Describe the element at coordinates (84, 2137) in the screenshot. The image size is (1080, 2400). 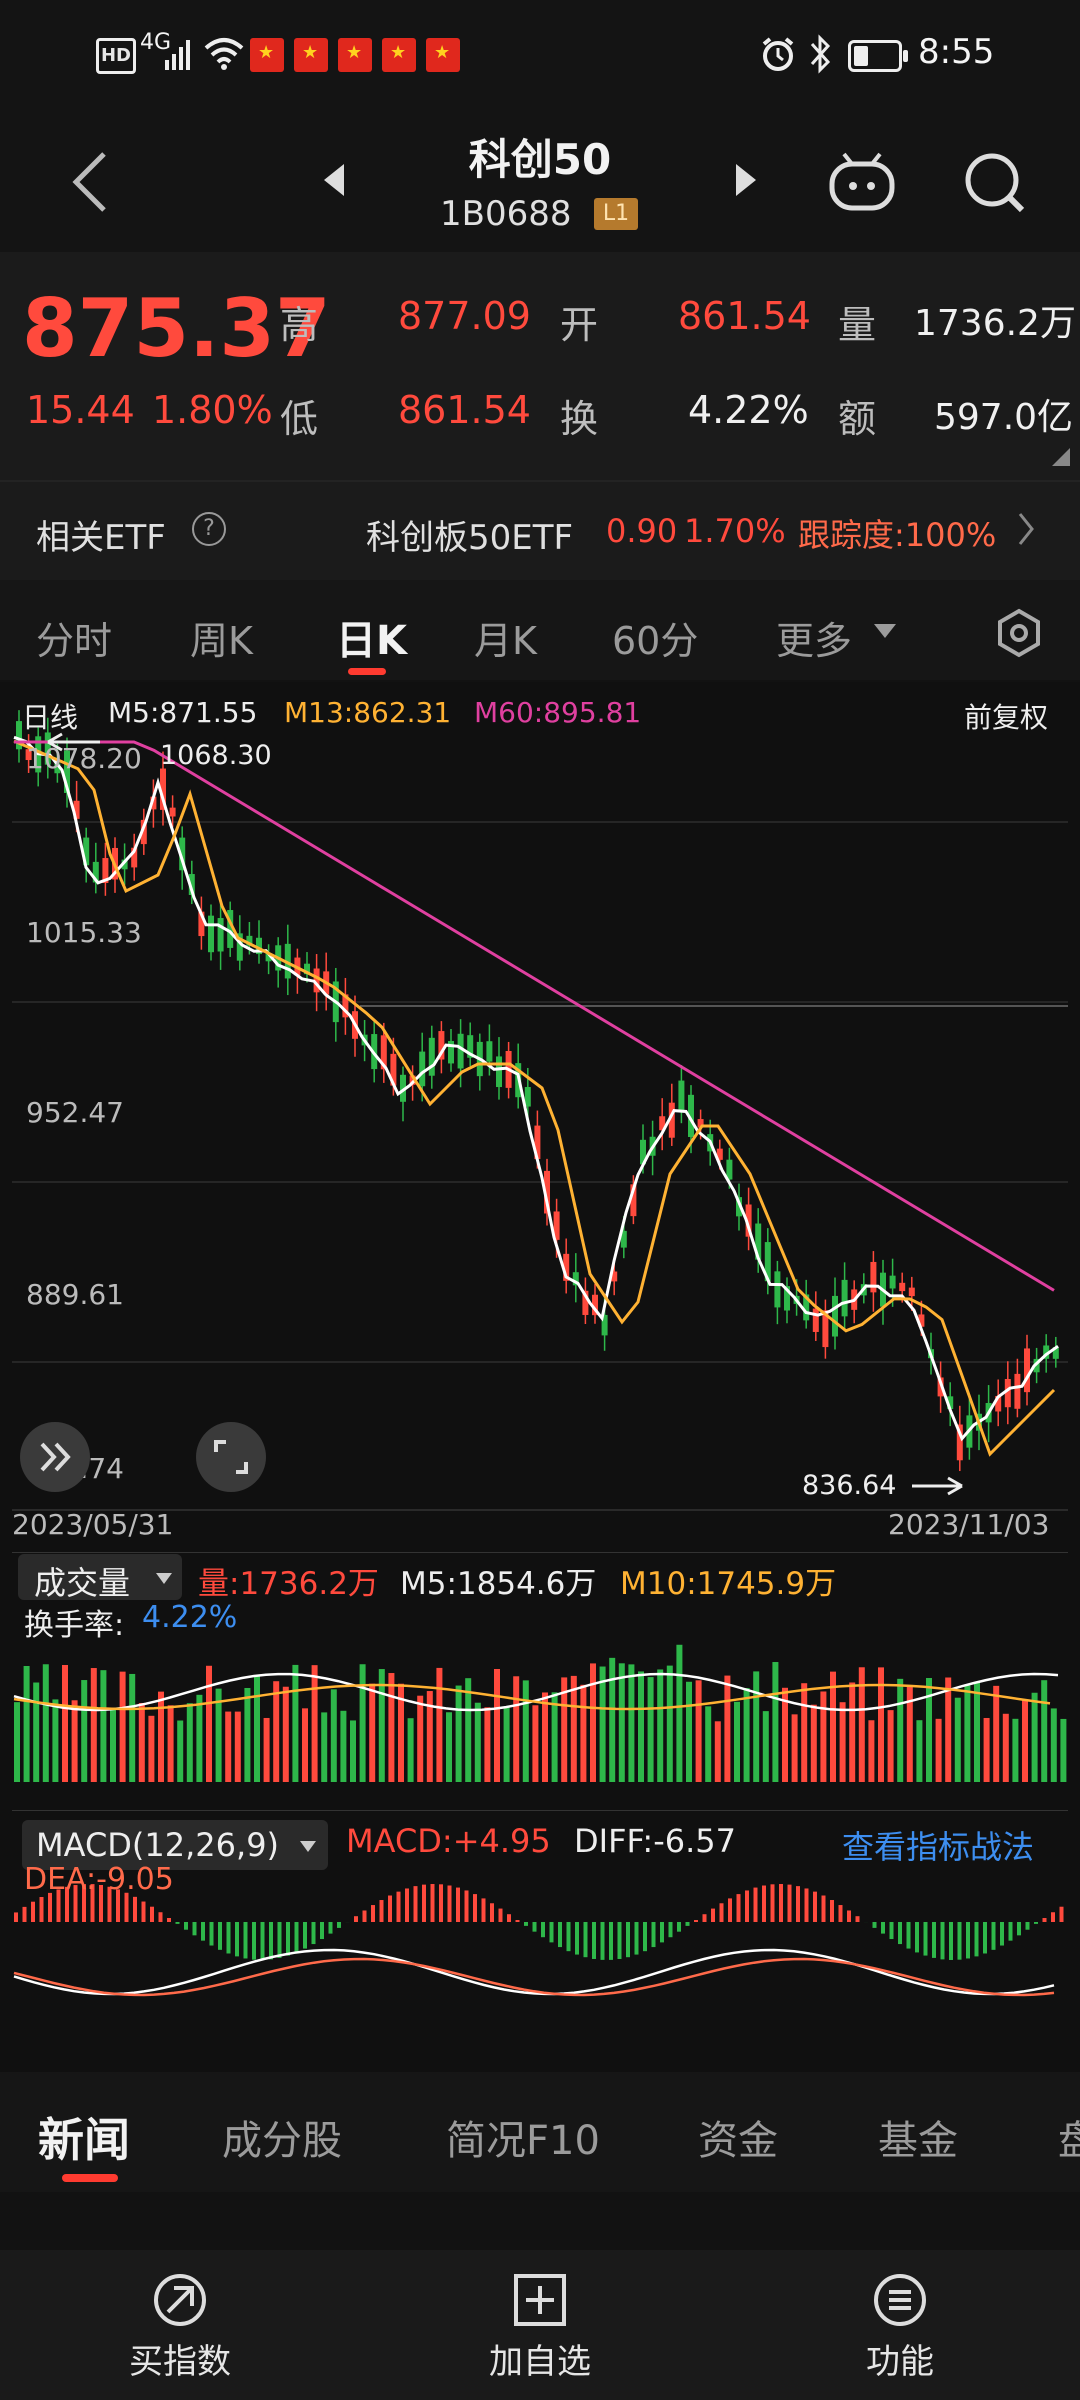
I see `tab-news: 新闻` at that location.